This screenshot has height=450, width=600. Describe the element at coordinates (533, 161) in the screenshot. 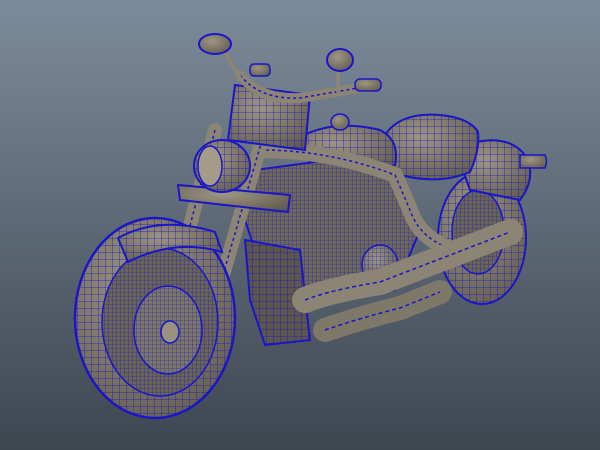

I see `tail-light` at that location.